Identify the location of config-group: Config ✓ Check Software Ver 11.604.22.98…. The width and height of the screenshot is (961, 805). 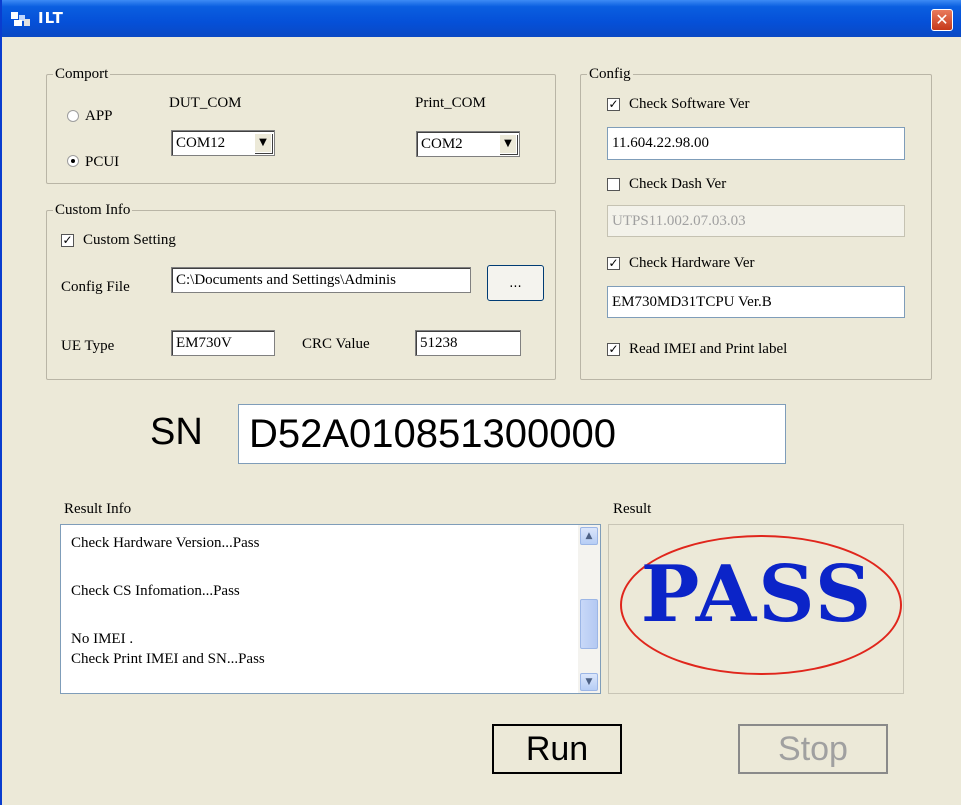
(756, 222).